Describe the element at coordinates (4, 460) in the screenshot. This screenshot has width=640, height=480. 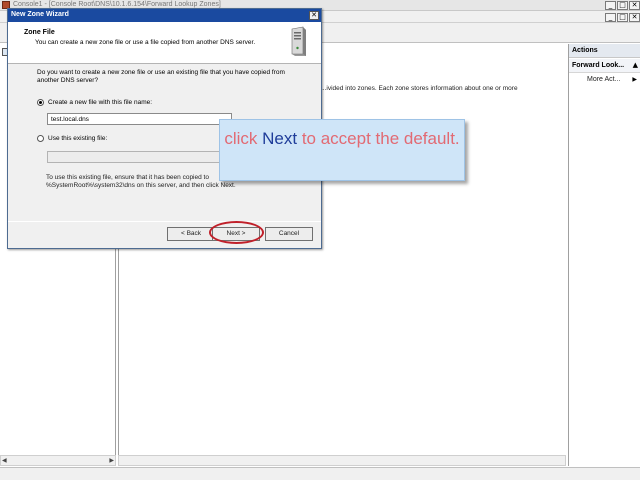
I see `scroll-left-icon: ◀` at that location.